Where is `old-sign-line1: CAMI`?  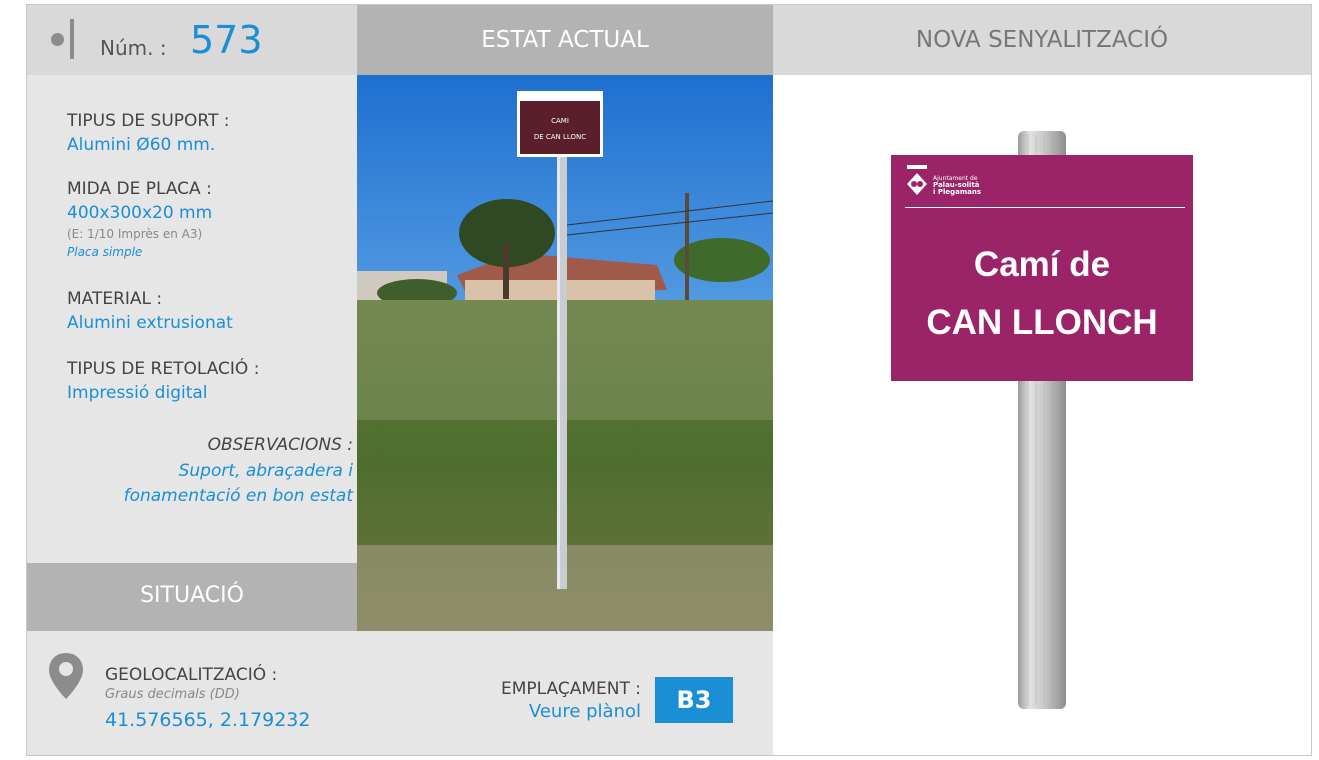
old-sign-line1: CAMI is located at coordinates (560, 121).